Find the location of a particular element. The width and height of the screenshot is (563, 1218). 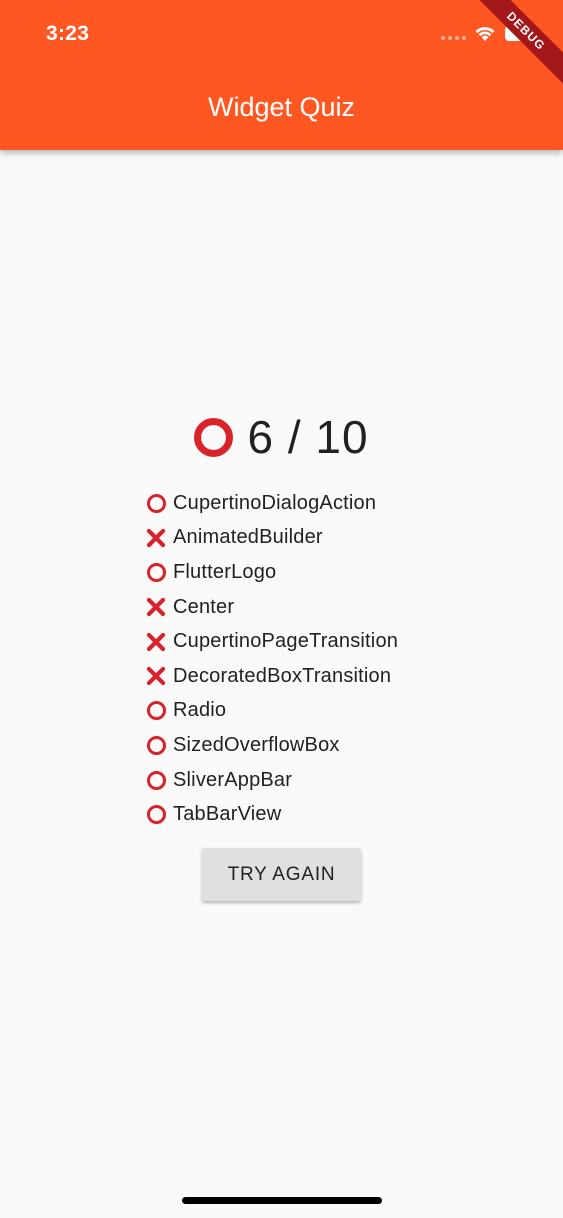

result-item: CupertinoPageTransition is located at coordinates (306, 641).